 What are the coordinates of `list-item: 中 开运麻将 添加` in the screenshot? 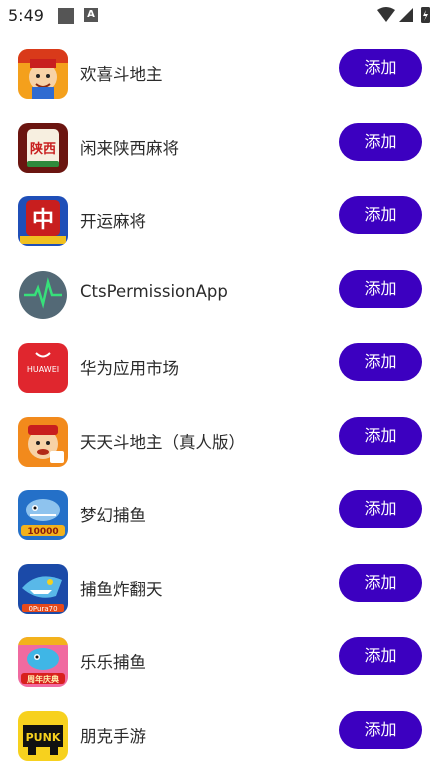 It's located at (220, 221).